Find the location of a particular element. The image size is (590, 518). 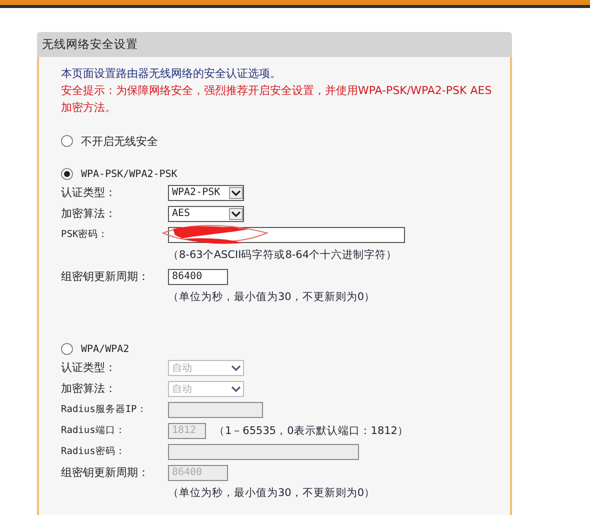

field-label: Radius服务器IP： is located at coordinates (104, 409).